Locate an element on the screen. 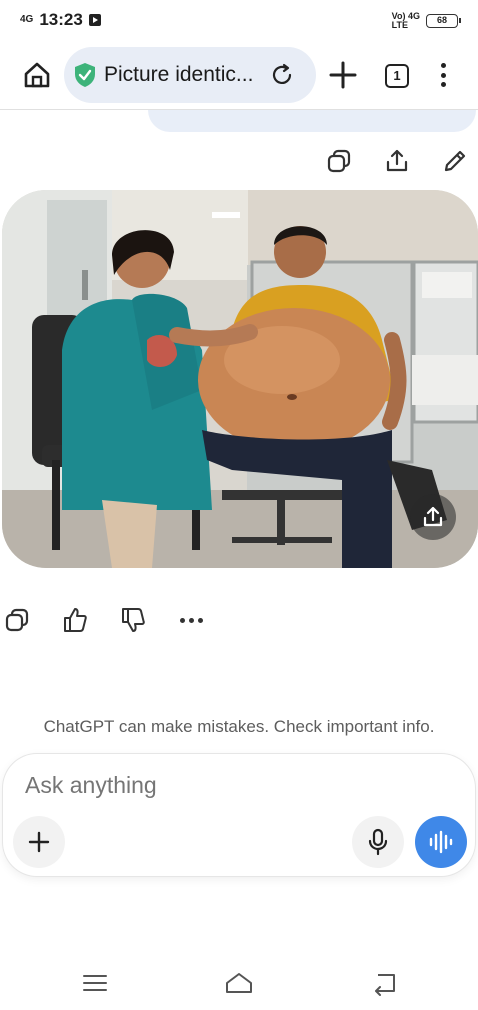 The height and width of the screenshot is (1010, 478). status-bar: 4G 13:23 Vo) 4G LTE 68 is located at coordinates (239, 20).